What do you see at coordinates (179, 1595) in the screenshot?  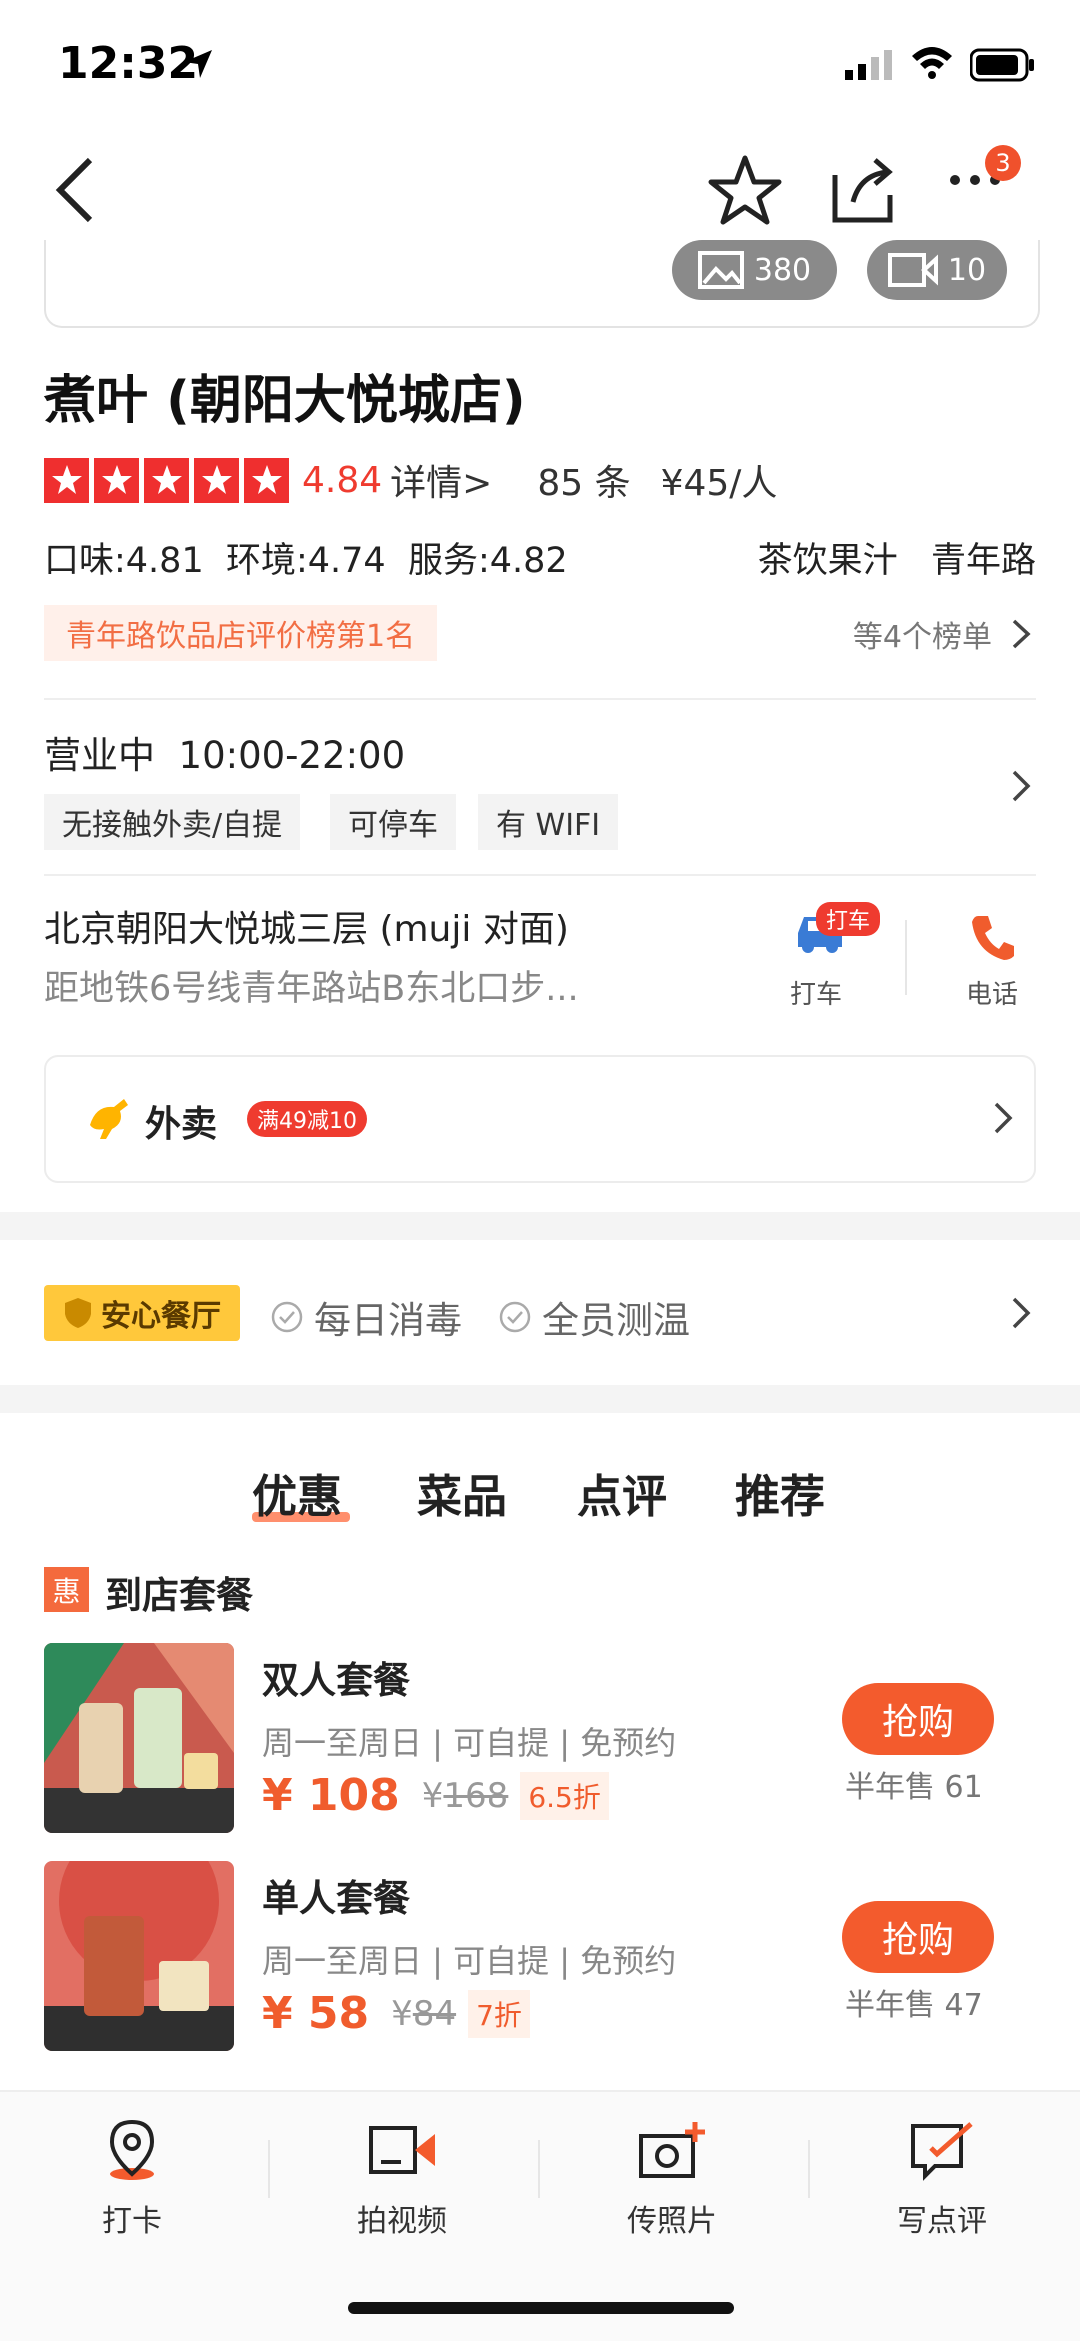 I see `coupon-section-title: 到店套餐` at bounding box center [179, 1595].